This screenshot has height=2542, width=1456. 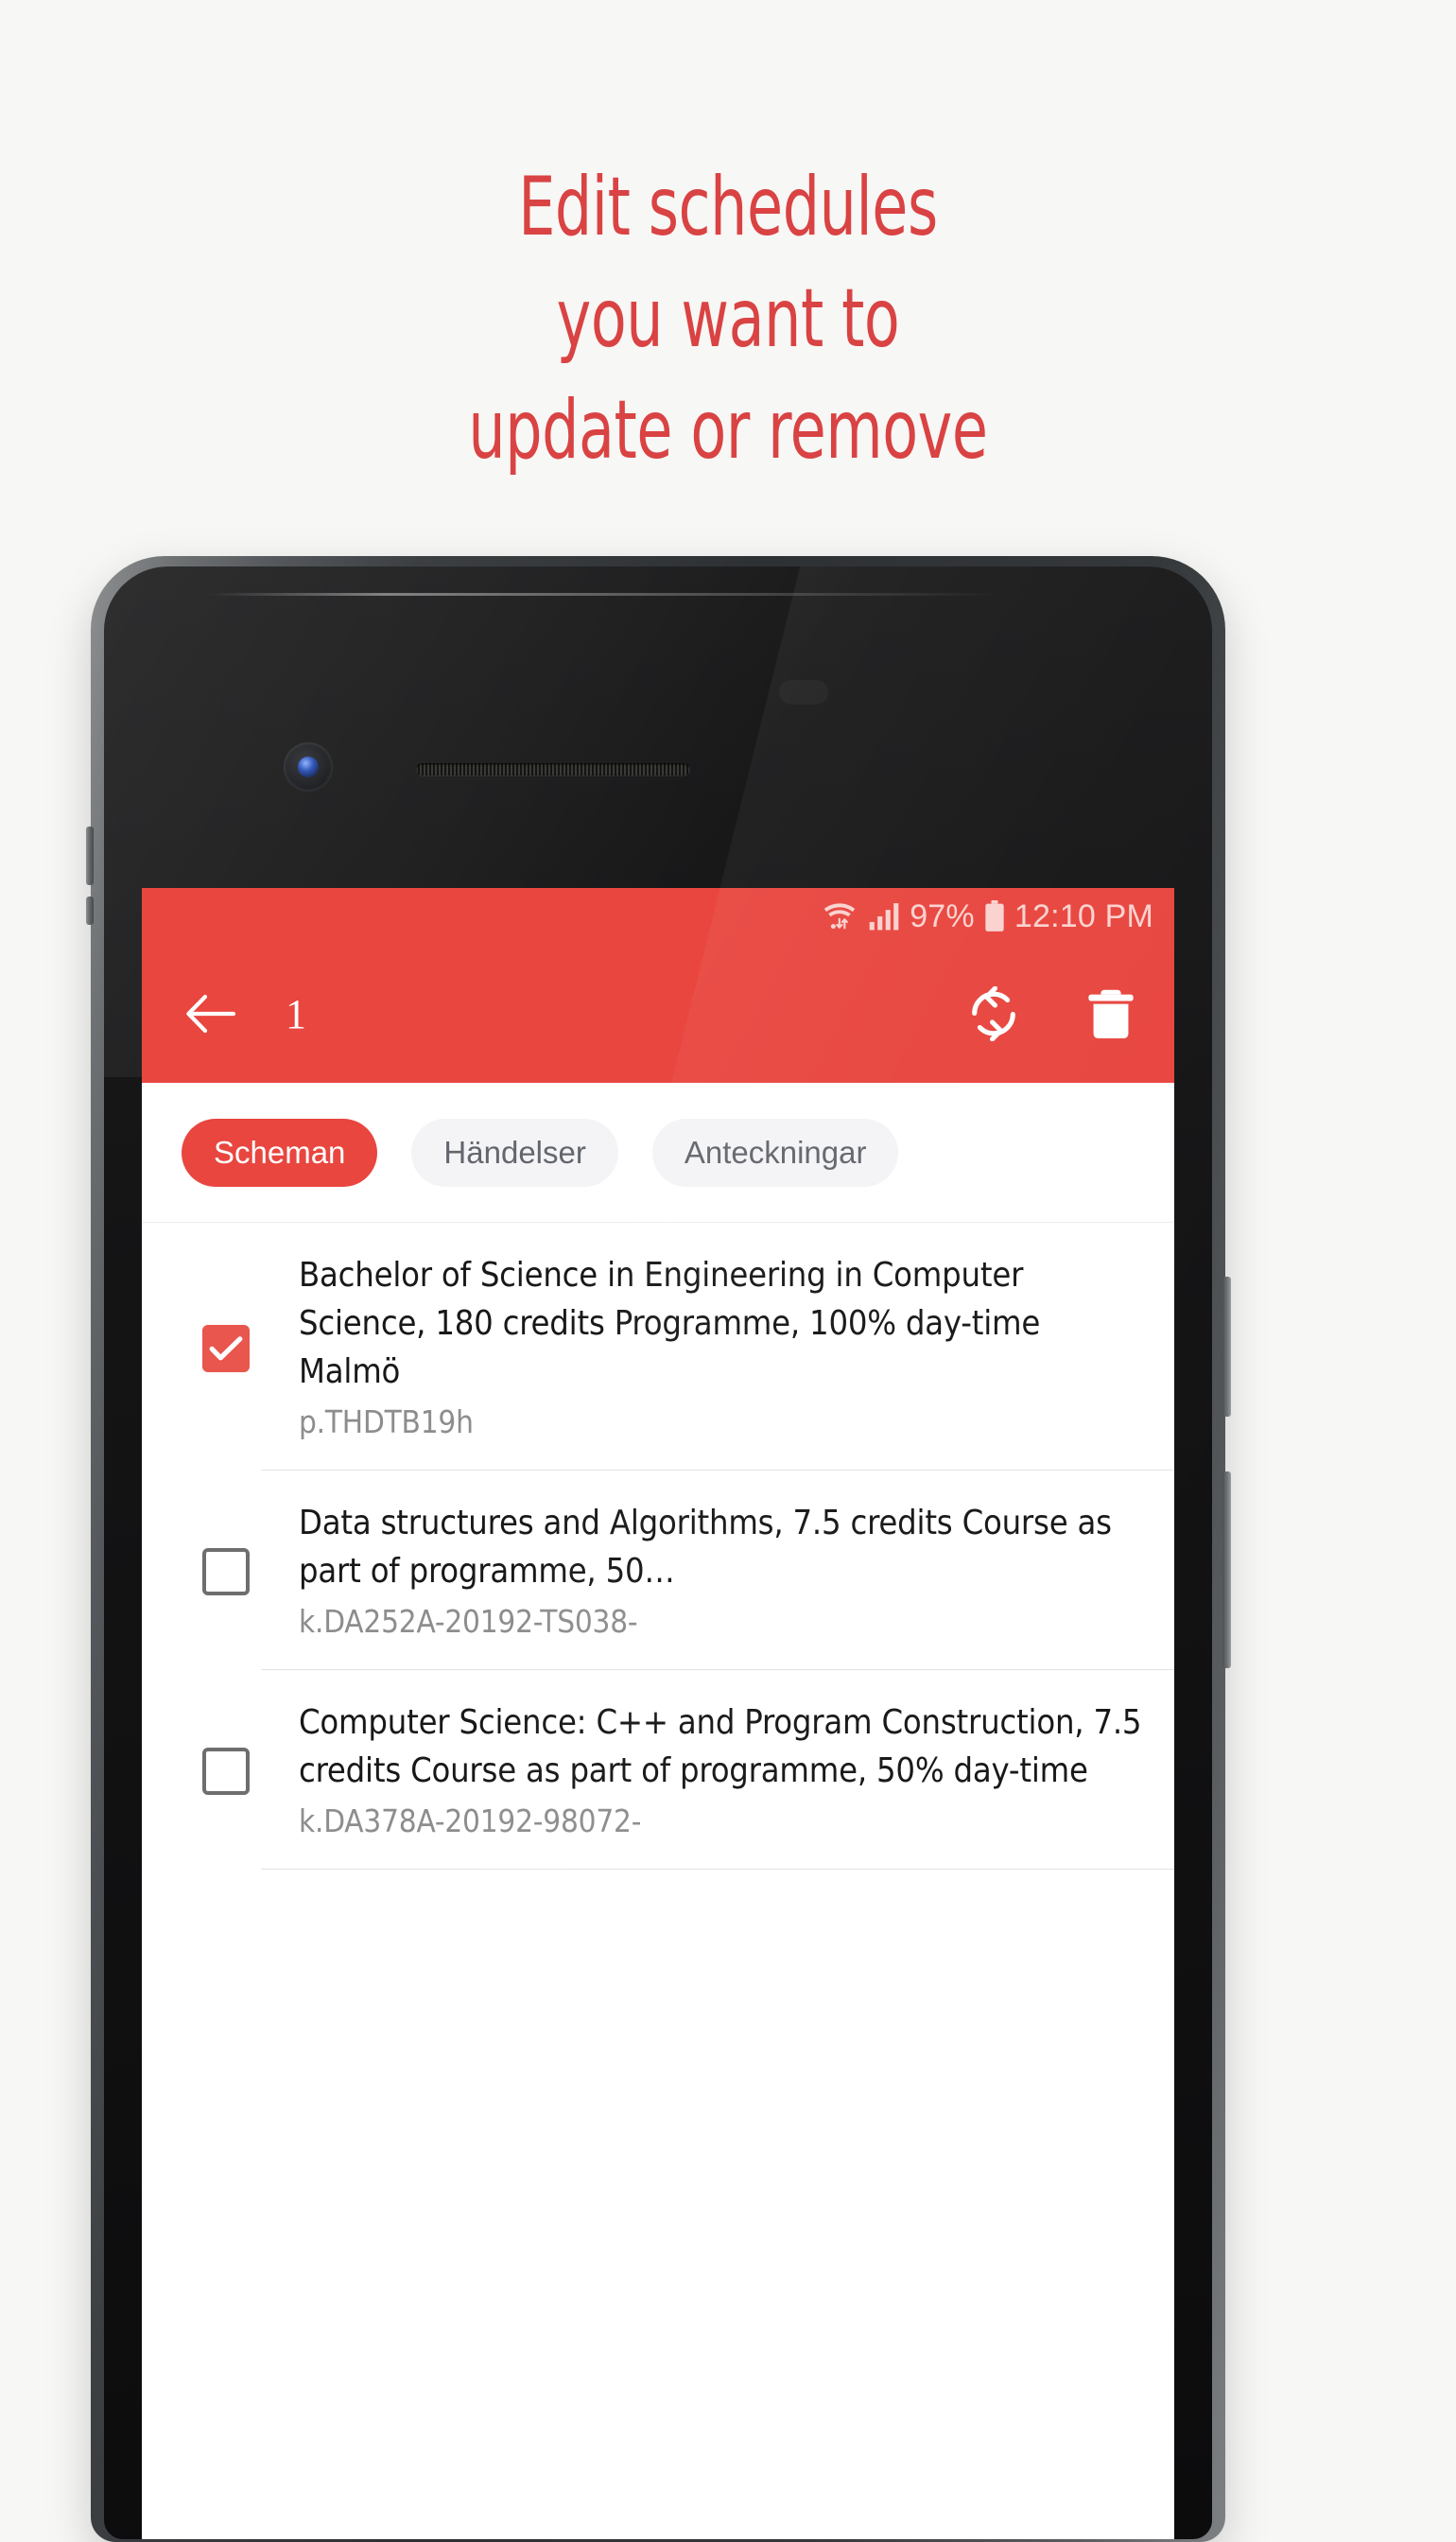 I want to click on check-icon, so click(x=226, y=1347).